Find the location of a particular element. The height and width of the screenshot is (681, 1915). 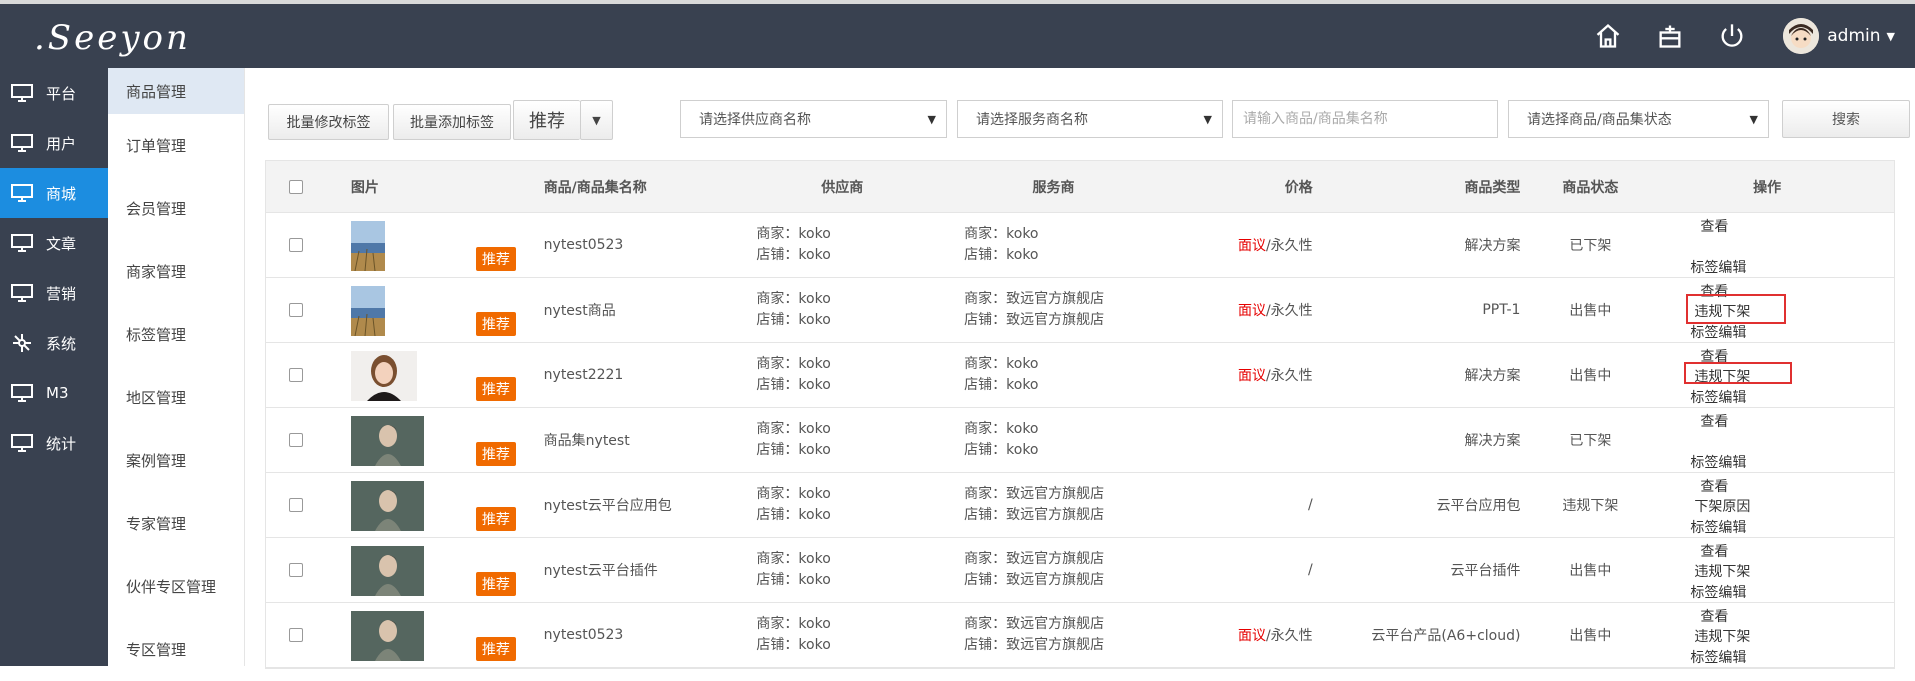

nav-item-6: M3 is located at coordinates (54, 393).